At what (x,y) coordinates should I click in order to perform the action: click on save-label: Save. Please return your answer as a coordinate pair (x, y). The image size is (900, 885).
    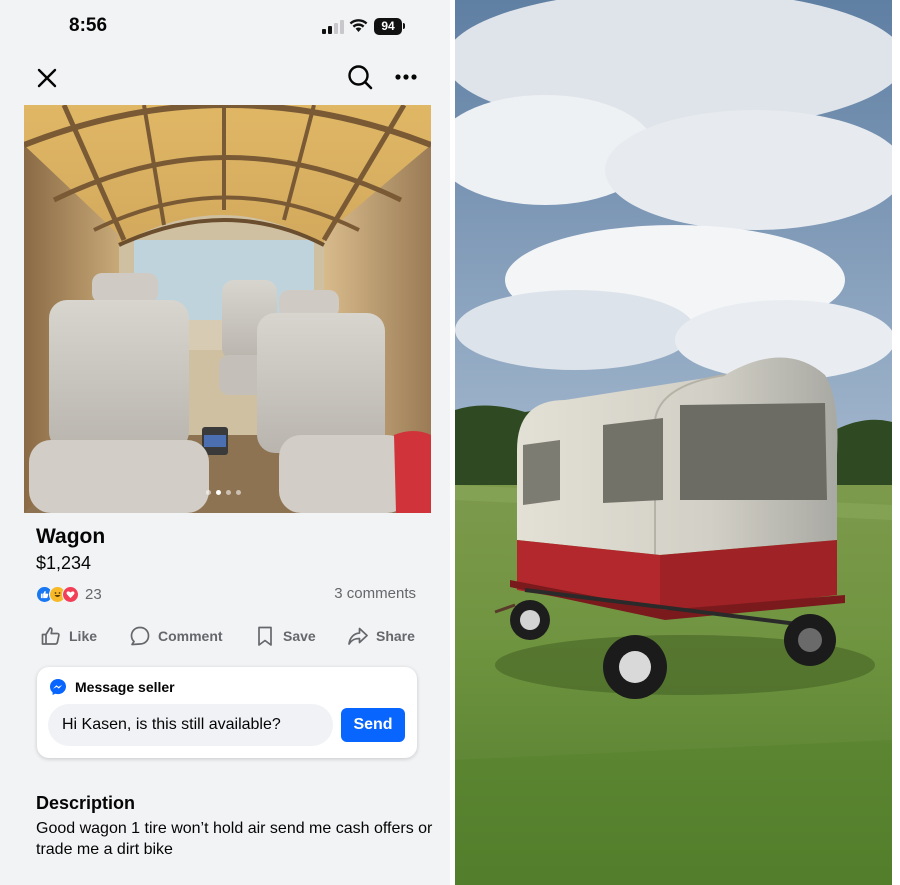
    Looking at the image, I should click on (299, 636).